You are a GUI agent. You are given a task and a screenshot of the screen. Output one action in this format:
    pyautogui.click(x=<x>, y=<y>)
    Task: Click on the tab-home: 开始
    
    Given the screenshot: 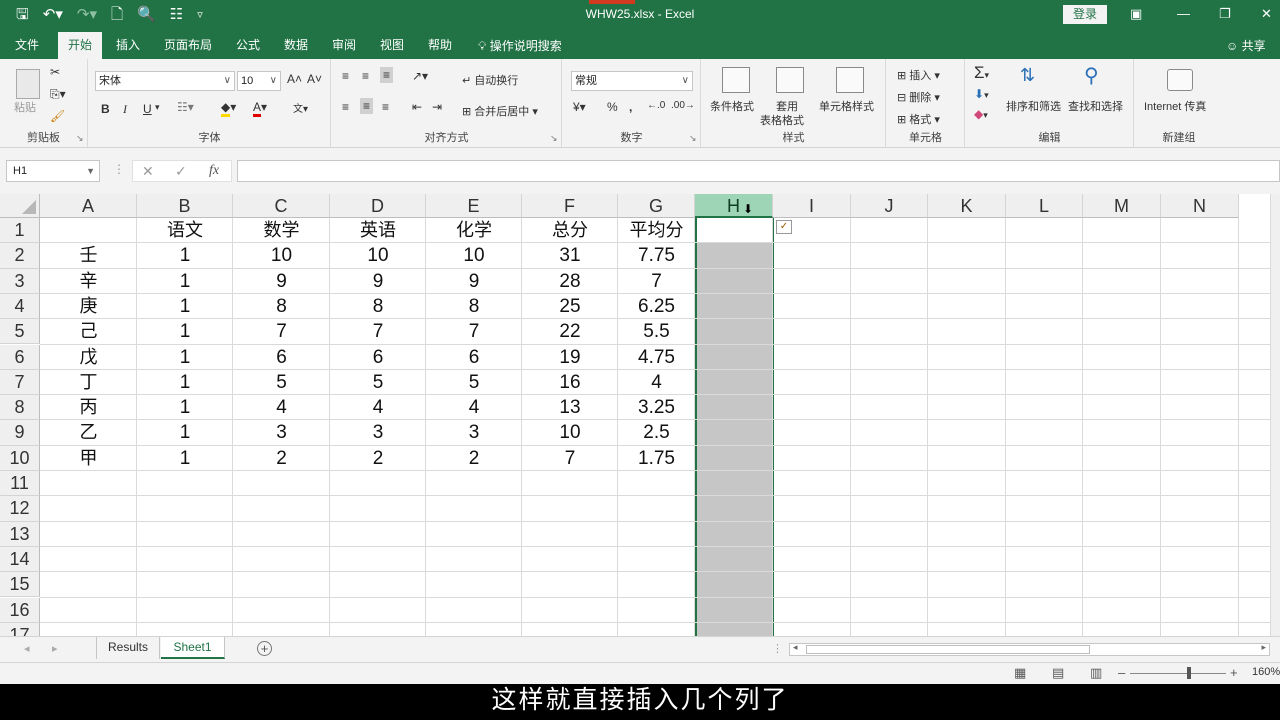 What is the action you would take?
    pyautogui.click(x=80, y=45)
    